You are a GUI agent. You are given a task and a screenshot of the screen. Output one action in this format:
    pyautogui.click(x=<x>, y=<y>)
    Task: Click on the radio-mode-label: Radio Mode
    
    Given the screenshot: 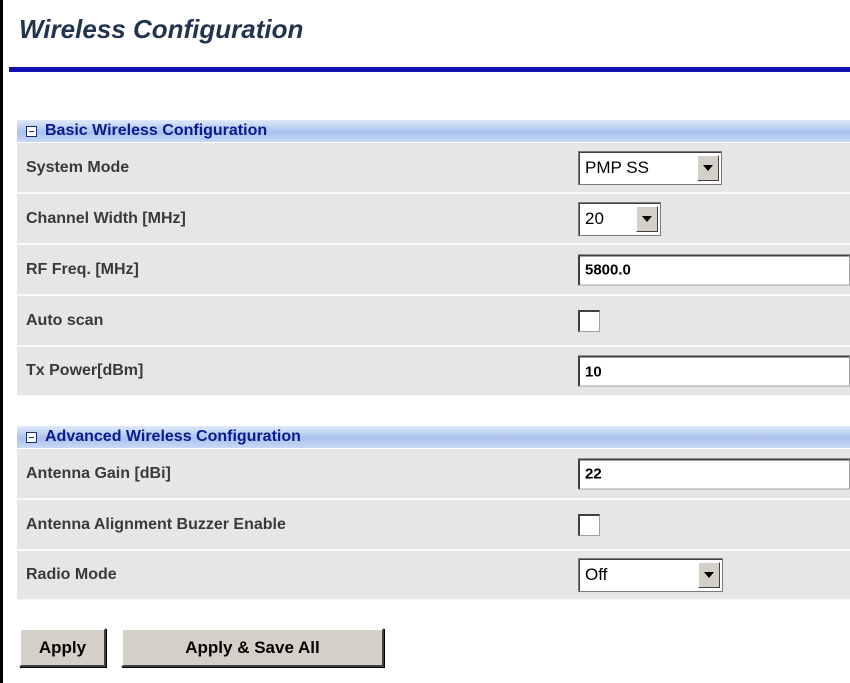 What is the action you would take?
    pyautogui.click(x=71, y=574)
    